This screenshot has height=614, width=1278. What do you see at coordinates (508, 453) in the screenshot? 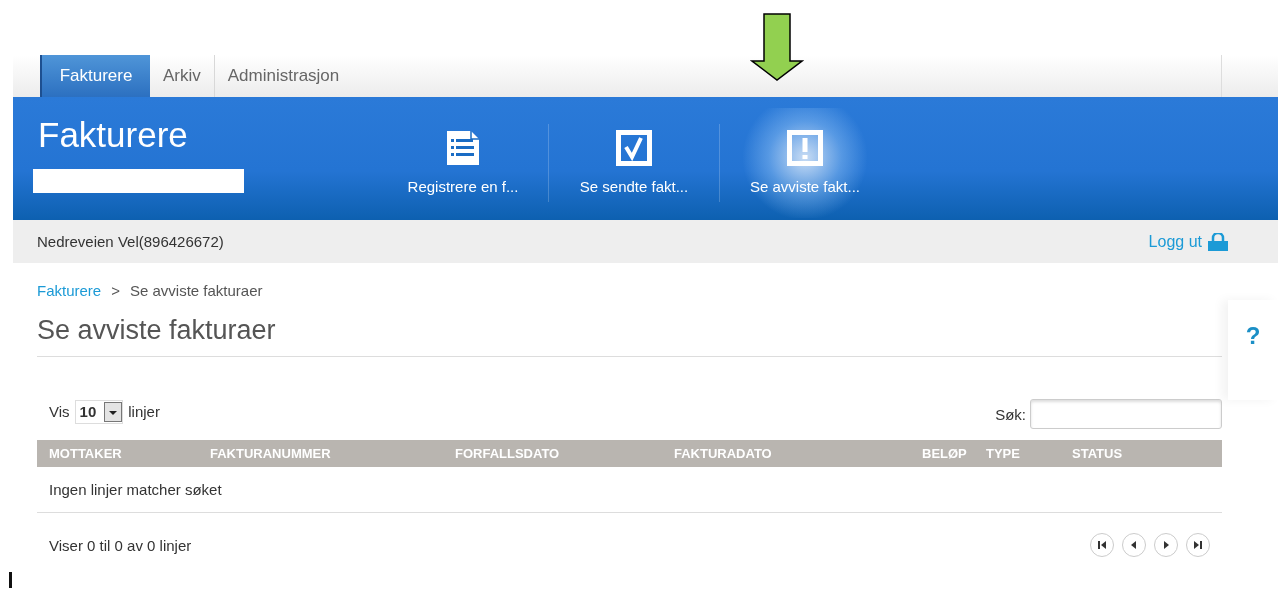
I see `column-header: FORFALLSDATO` at bounding box center [508, 453].